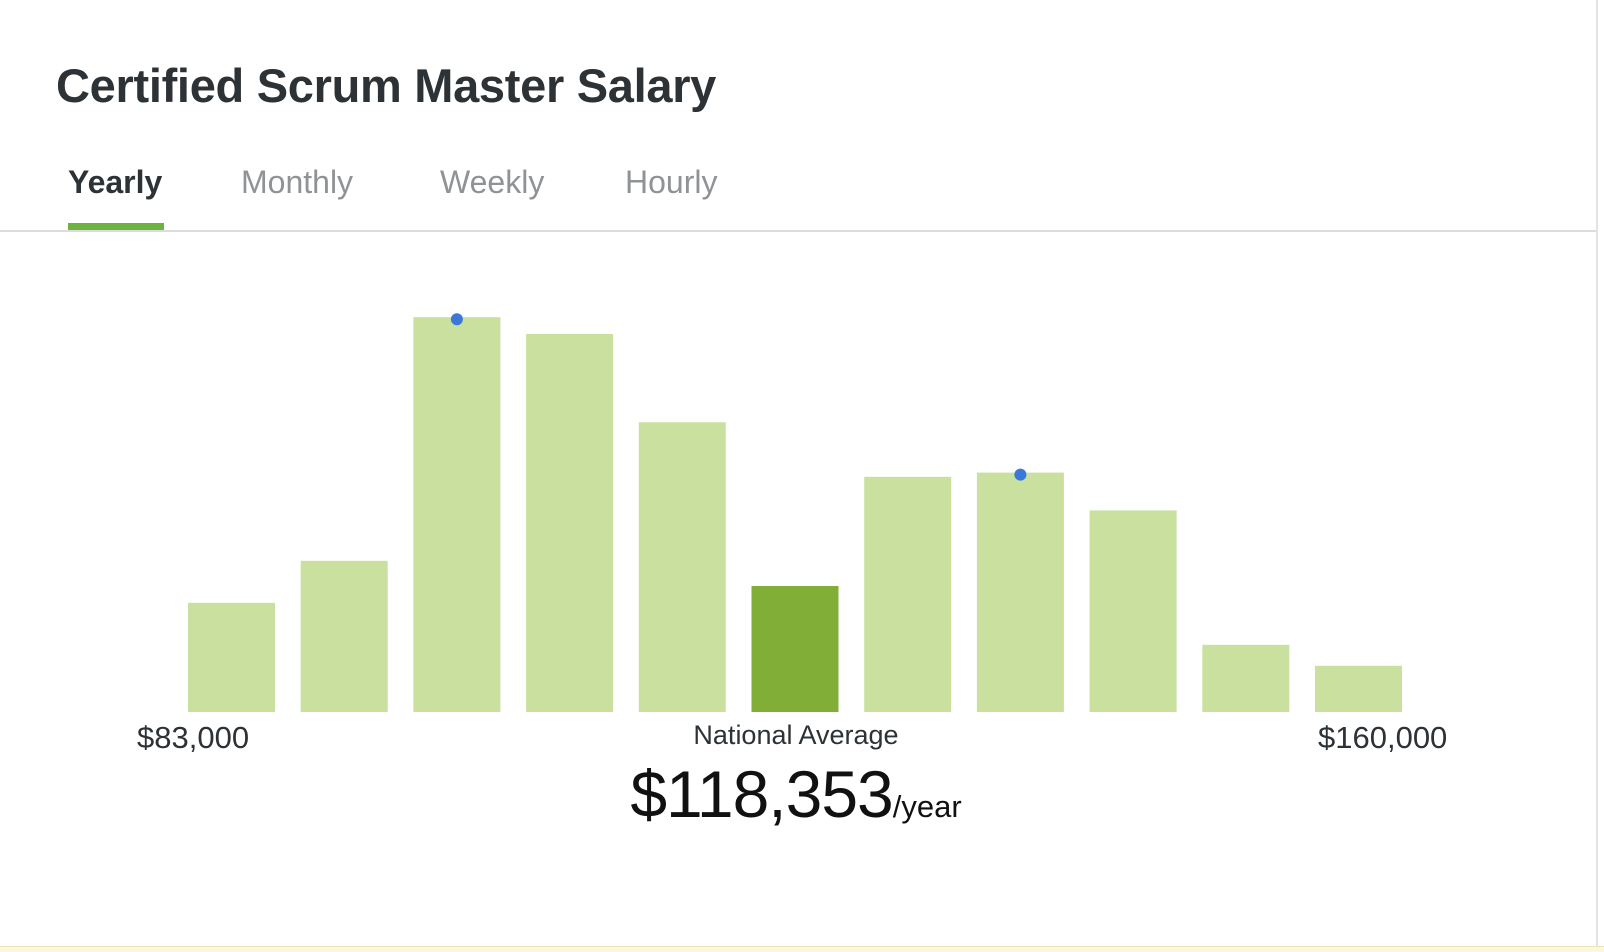 The height and width of the screenshot is (952, 1604). I want to click on national-average-label: National Average, so click(796, 735).